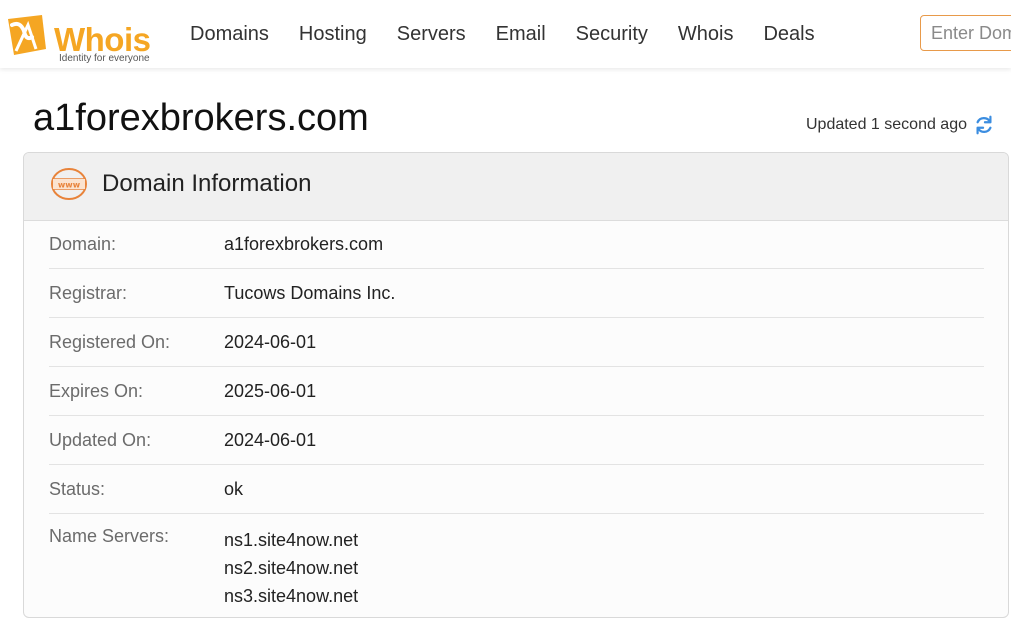 The image size is (1011, 622). I want to click on domain-search-input, so click(965, 33).